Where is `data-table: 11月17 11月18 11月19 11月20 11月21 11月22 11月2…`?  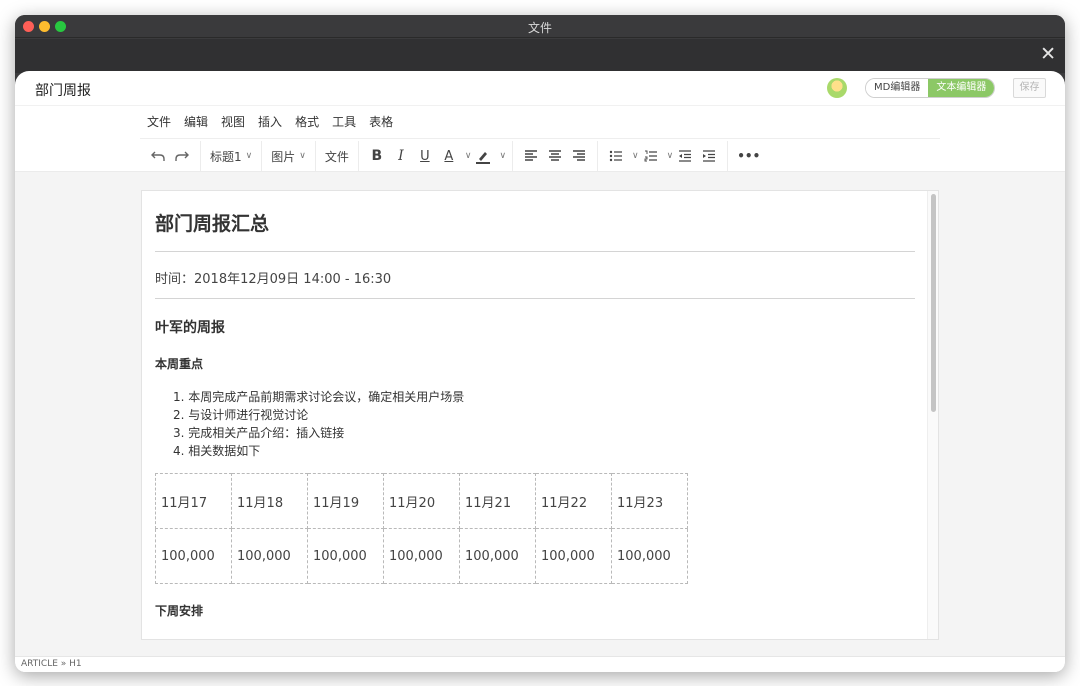
data-table: 11月17 11月18 11月19 11月20 11月21 11月22 11月2… is located at coordinates (421, 528).